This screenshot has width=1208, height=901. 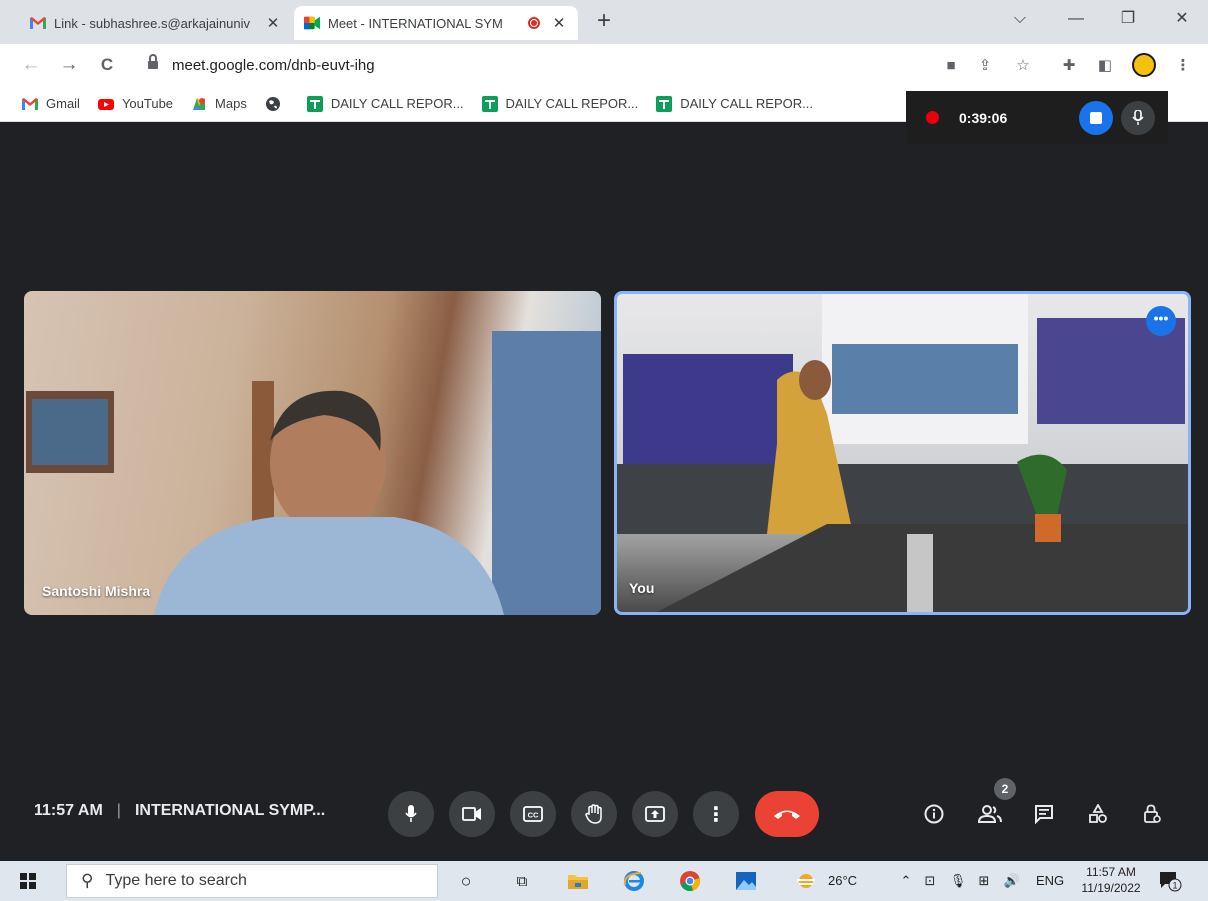 I want to click on stop-recording-button, so click(x=1096, y=117).